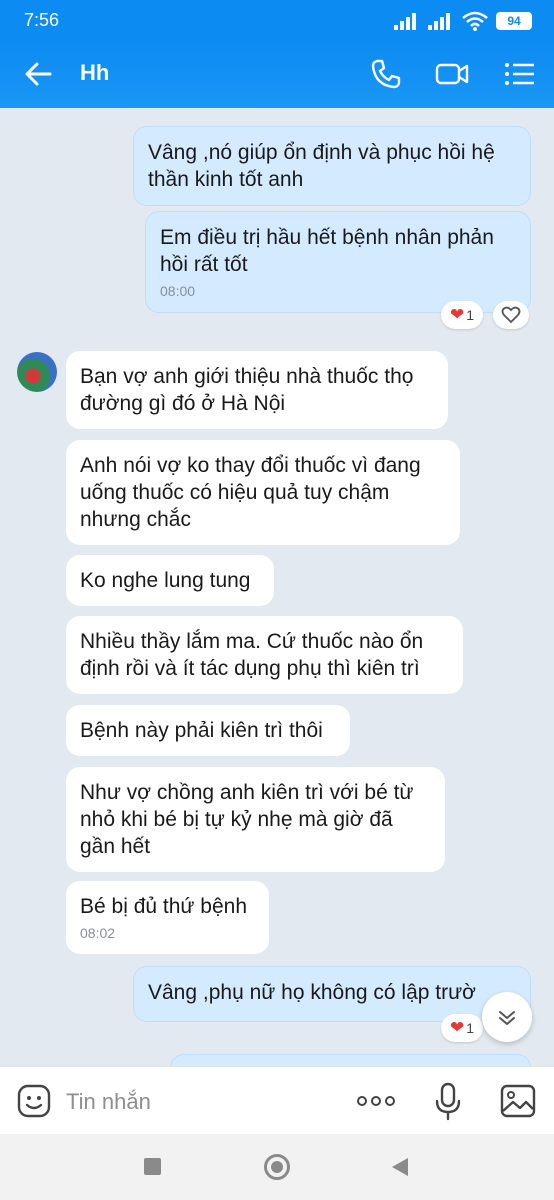  I want to click on add-reaction-button, so click(511, 315).